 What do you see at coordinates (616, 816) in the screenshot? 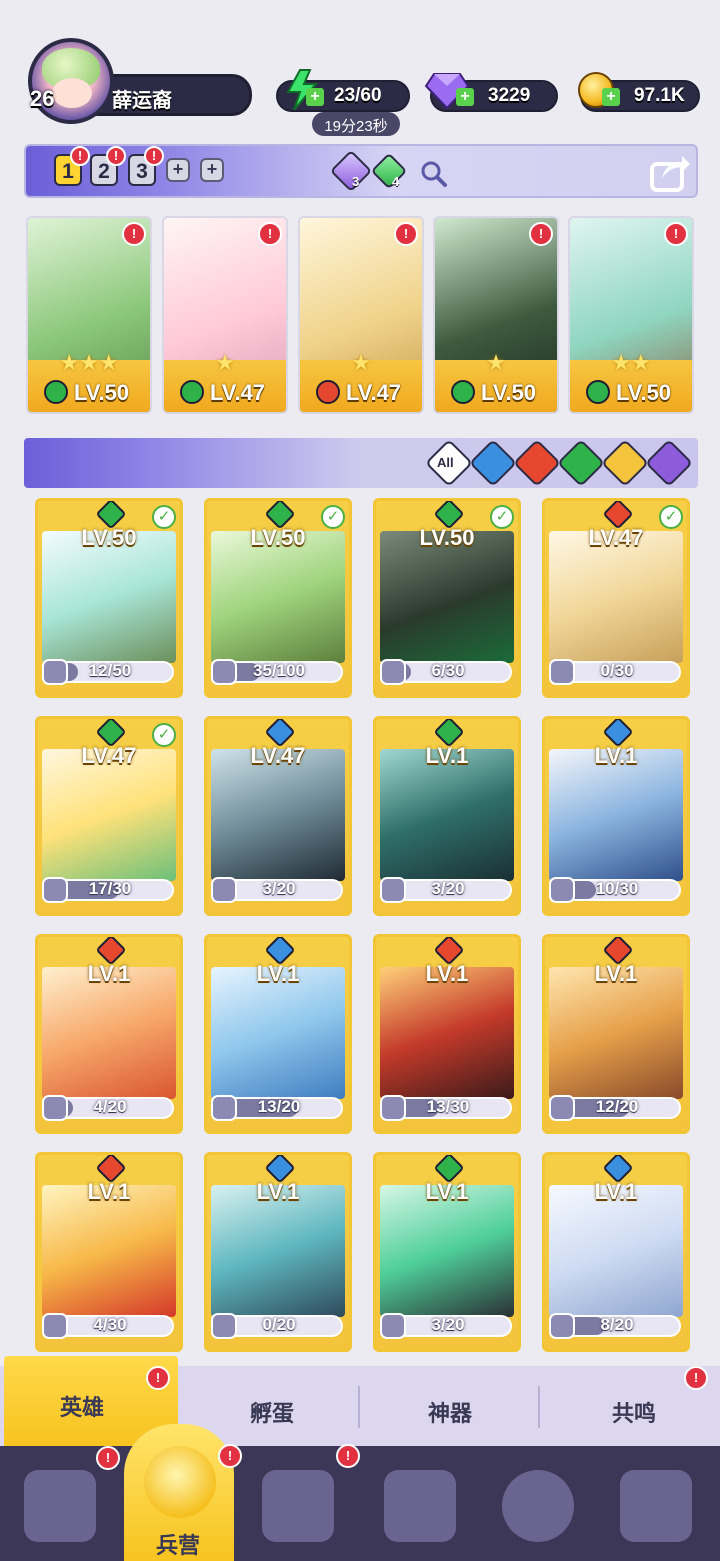
I see `hero-card: LV.1 10/30` at bounding box center [616, 816].